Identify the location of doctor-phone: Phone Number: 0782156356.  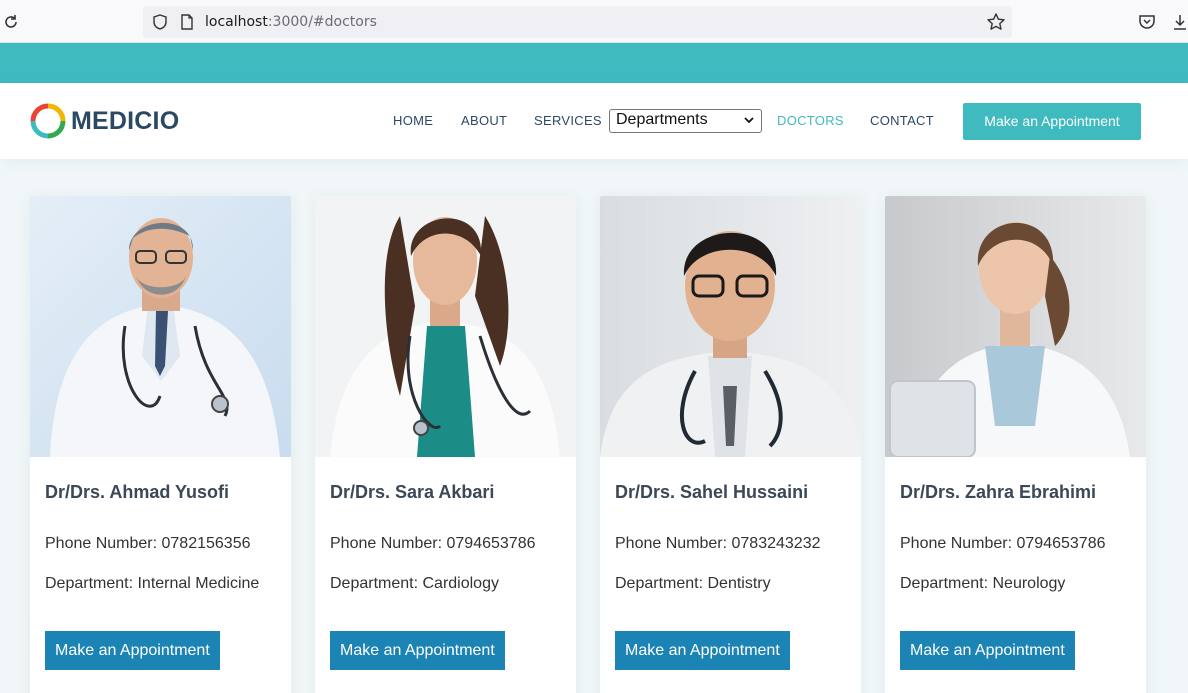
(148, 543).